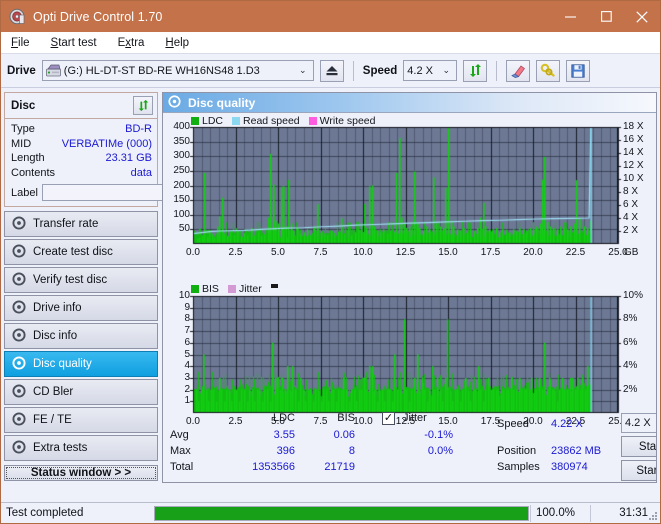  I want to click on start-full-button: Start full, so click(638, 446).